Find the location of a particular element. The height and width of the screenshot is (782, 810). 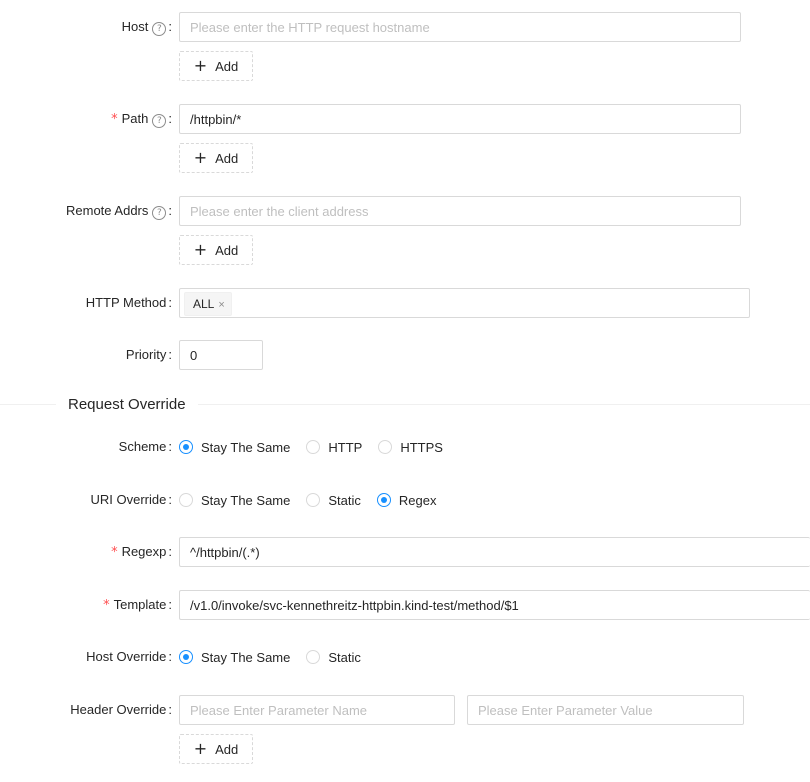

host-override-label: Host Override: is located at coordinates (129, 656).